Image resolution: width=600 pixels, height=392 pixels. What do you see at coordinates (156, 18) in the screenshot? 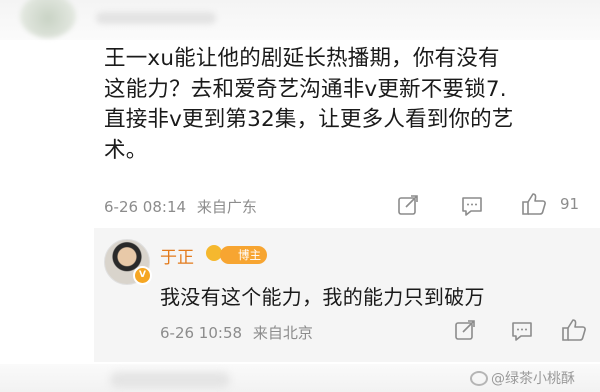
I see `blurred-username` at bounding box center [156, 18].